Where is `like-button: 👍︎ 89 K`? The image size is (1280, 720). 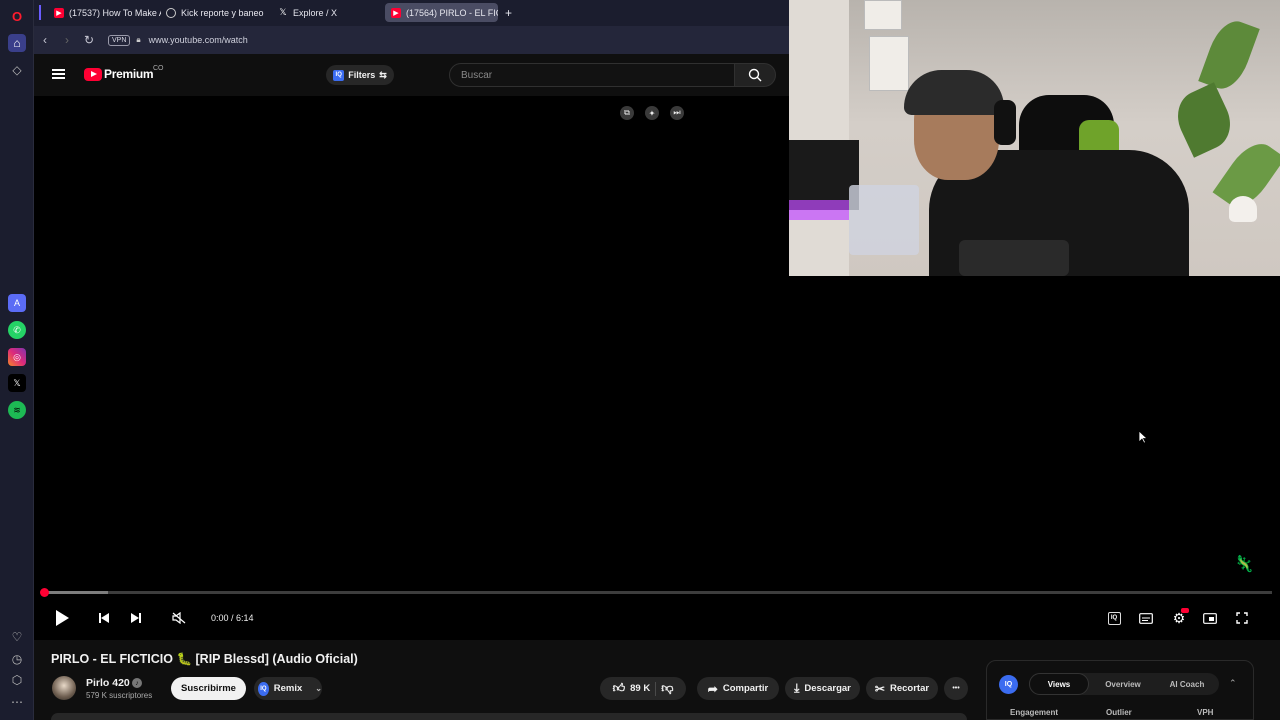
like-button: 👍︎ 89 K is located at coordinates (632, 688).